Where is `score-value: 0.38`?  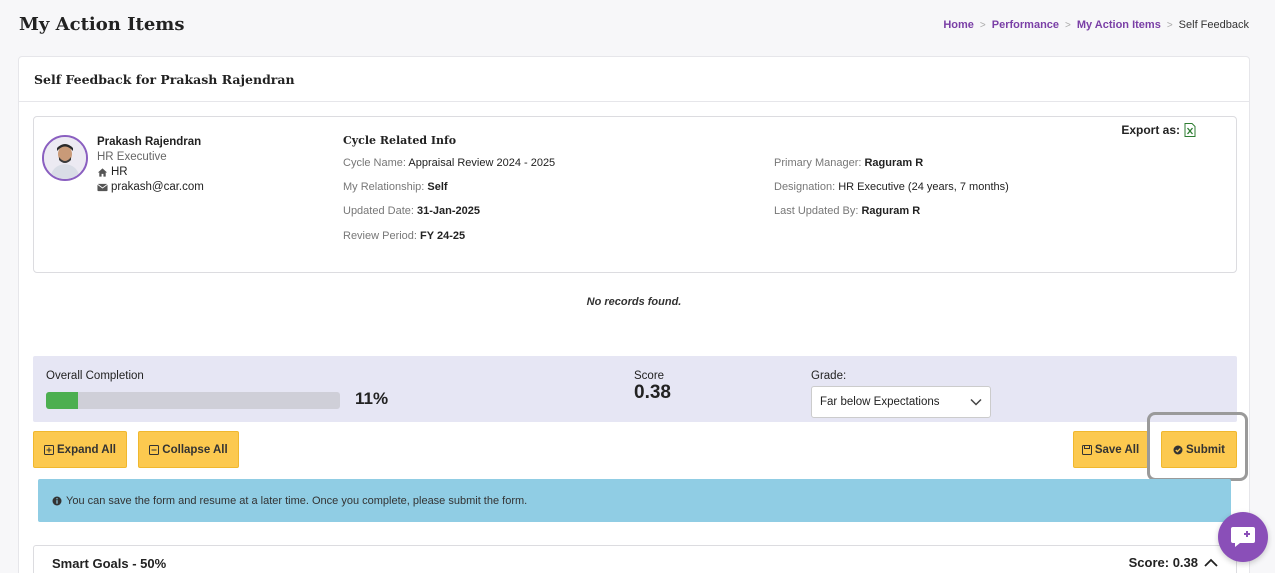 score-value: 0.38 is located at coordinates (652, 392).